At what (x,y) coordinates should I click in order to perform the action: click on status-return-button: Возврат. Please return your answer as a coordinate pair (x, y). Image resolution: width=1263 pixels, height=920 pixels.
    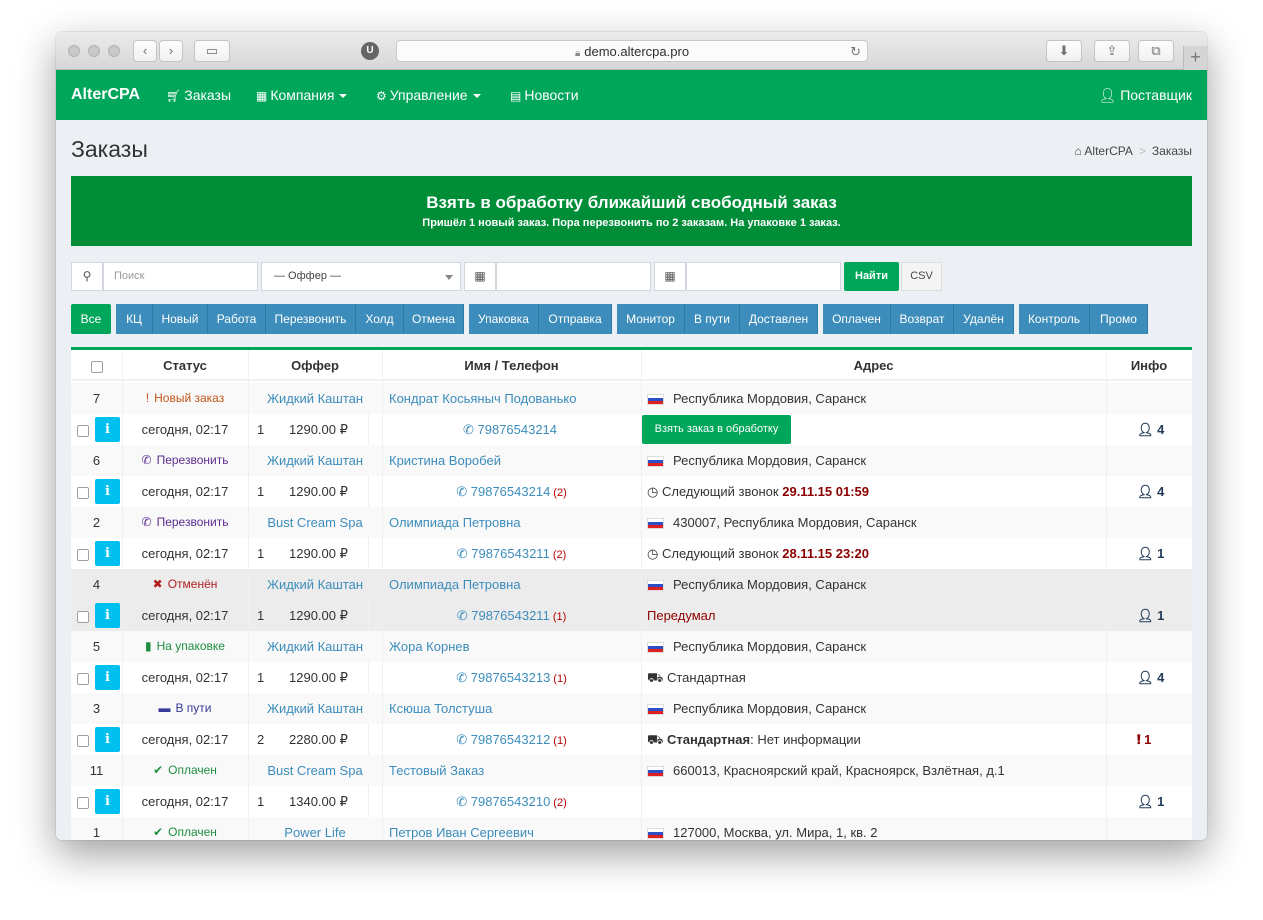
    Looking at the image, I should click on (922, 319).